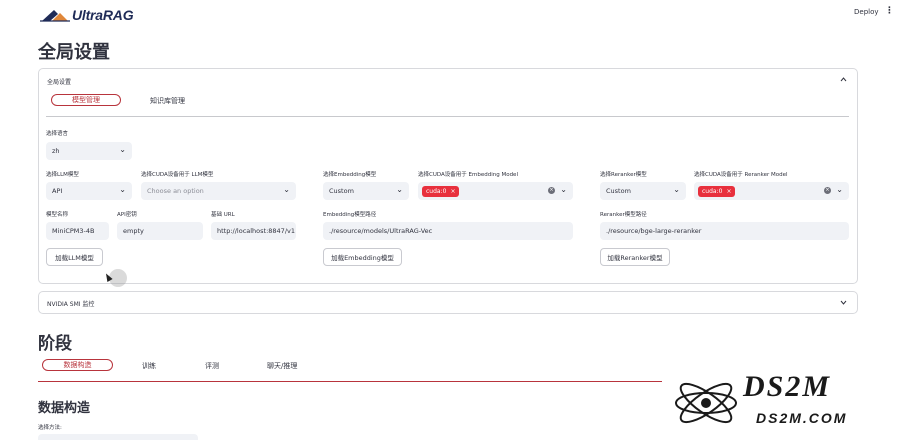 The height and width of the screenshot is (440, 900). Describe the element at coordinates (57, 191) in the screenshot. I see `llm-model-value: API` at that location.